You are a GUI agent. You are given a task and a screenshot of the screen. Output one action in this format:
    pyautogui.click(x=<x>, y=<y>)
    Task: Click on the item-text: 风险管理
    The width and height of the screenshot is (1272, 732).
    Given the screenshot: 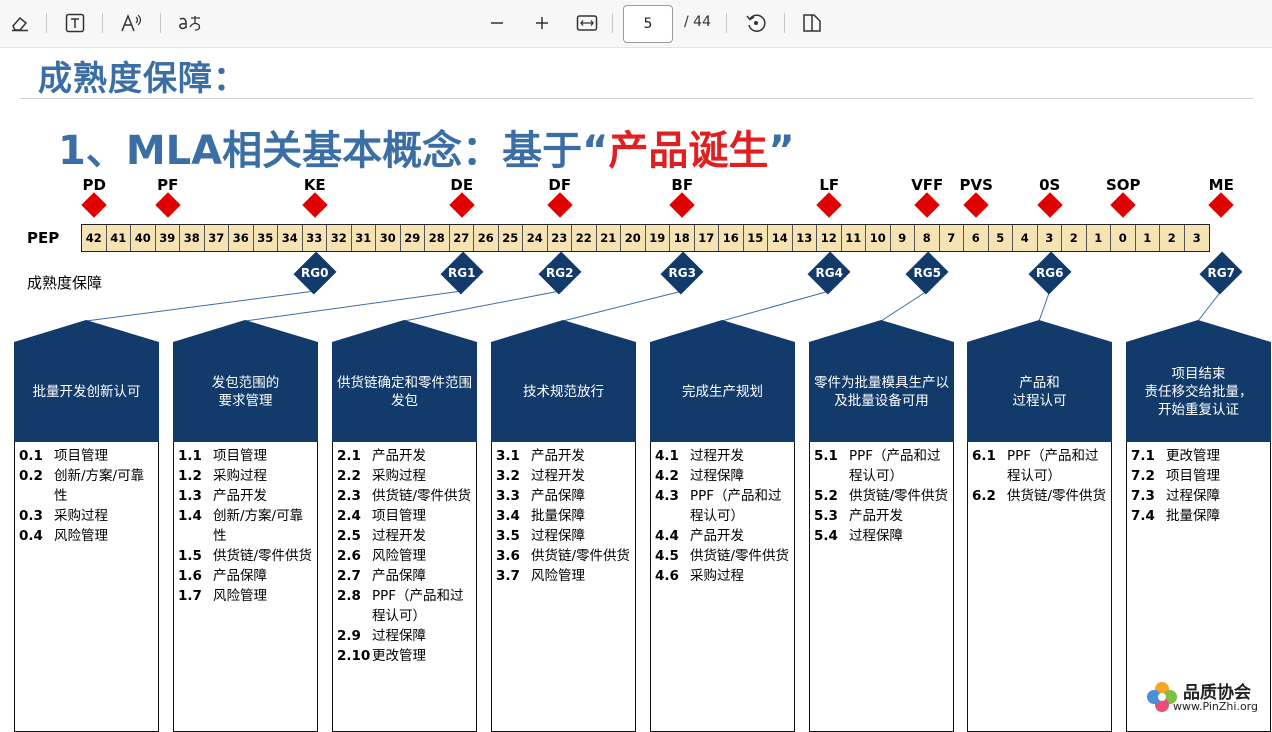 What is the action you would take?
    pyautogui.click(x=399, y=556)
    